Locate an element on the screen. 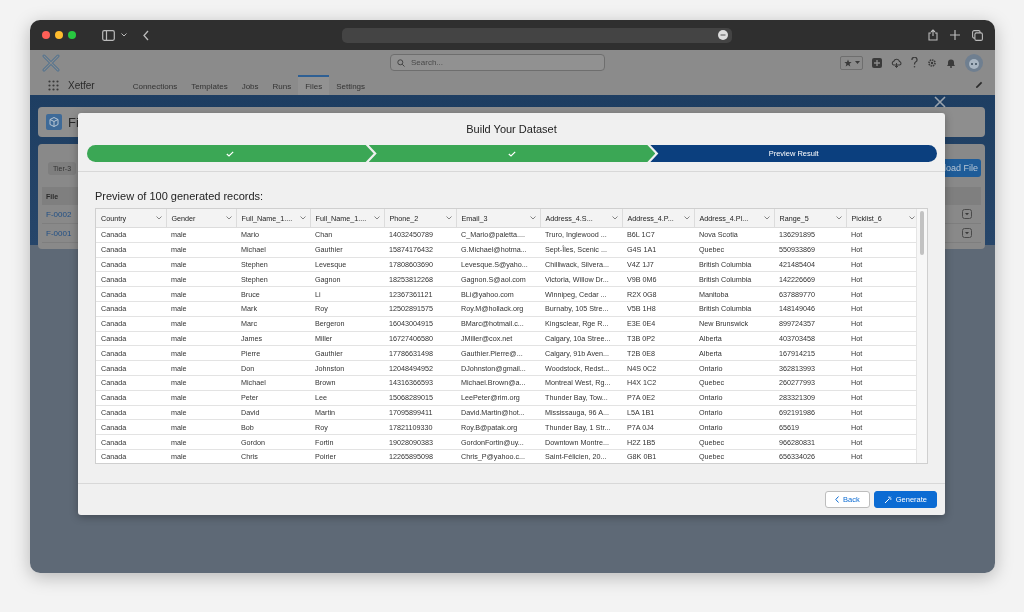  app-launcher-icon is located at coordinates (53, 85).